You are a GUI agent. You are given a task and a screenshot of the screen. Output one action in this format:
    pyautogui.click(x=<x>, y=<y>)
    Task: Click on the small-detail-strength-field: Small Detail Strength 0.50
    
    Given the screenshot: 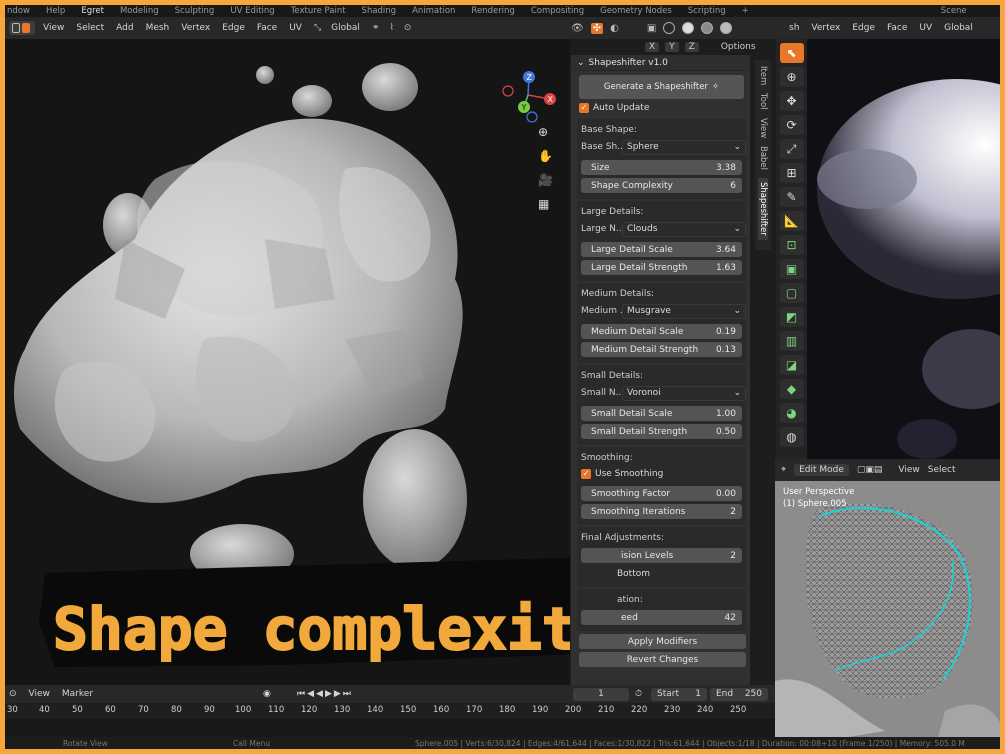 What is the action you would take?
    pyautogui.click(x=661, y=431)
    